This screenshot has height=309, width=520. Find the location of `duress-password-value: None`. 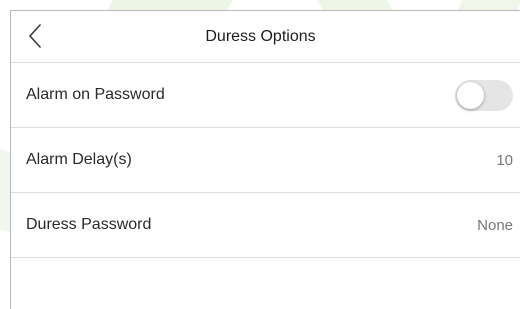

duress-password-value: None is located at coordinates (495, 225).